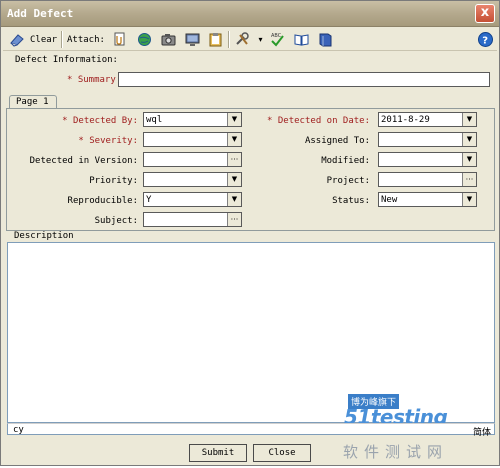 The height and width of the screenshot is (468, 500). I want to click on close-window-button: x, so click(485, 13).